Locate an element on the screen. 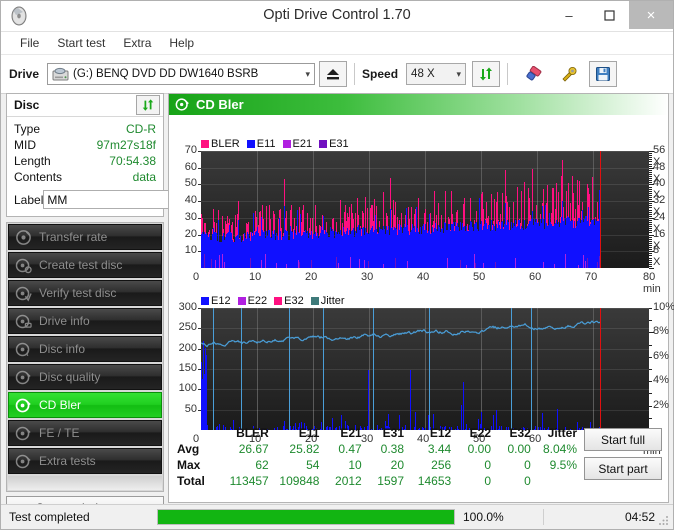 The width and height of the screenshot is (674, 530). legend-swatch-e21 is located at coordinates (286, 144).